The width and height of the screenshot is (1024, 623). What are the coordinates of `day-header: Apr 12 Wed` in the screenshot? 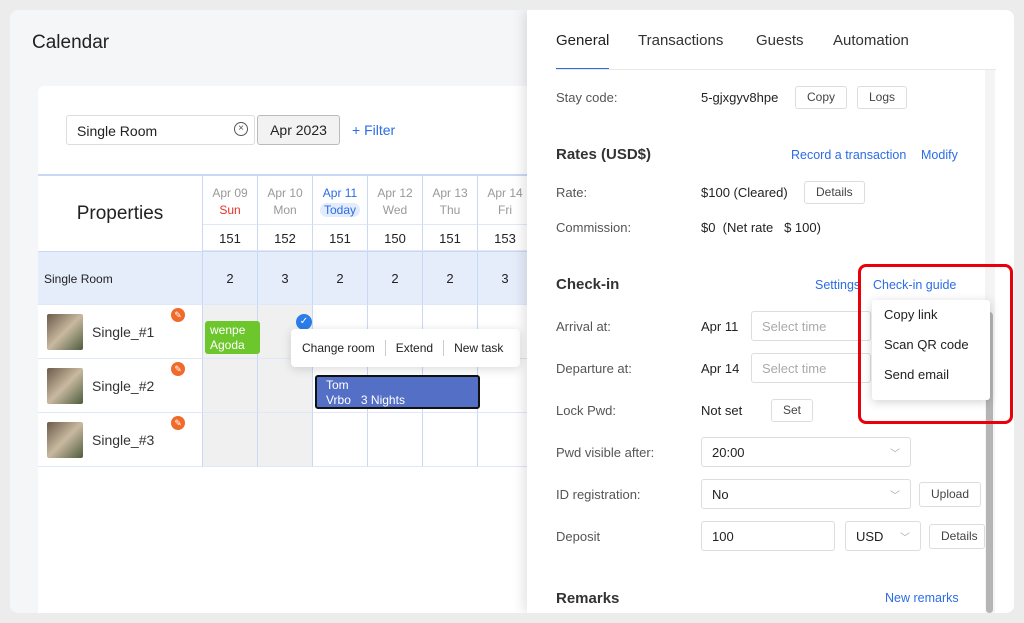 It's located at (395, 200).